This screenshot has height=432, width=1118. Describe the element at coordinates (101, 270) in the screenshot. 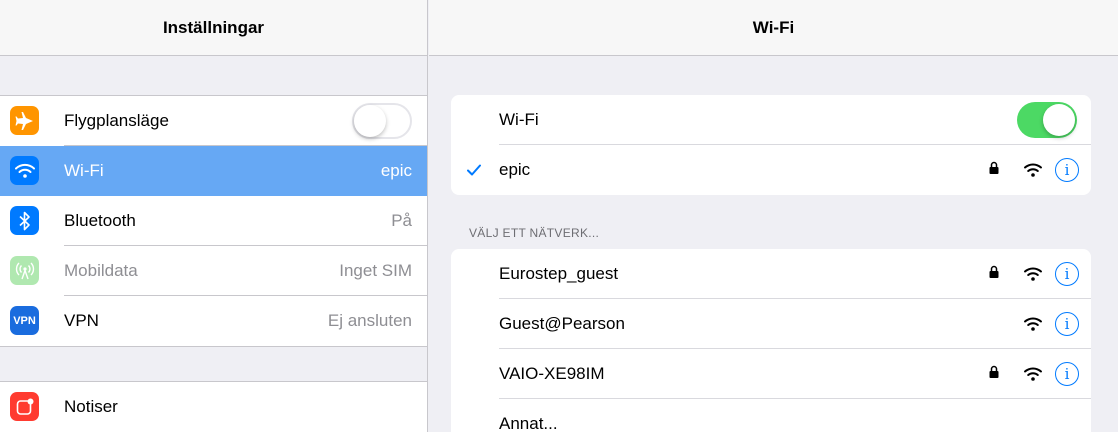

I see `sidebar-item-label: Mobildata` at that location.